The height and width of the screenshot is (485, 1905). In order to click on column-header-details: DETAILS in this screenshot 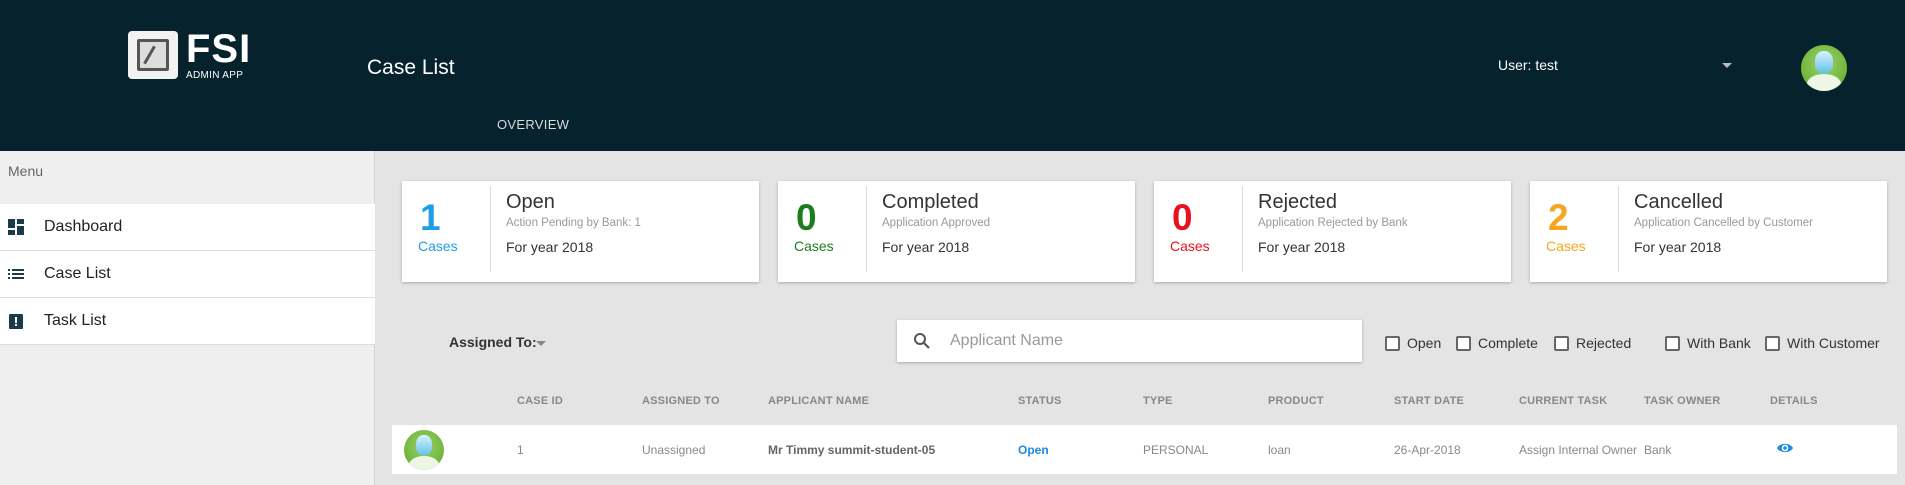, I will do `click(1794, 401)`.